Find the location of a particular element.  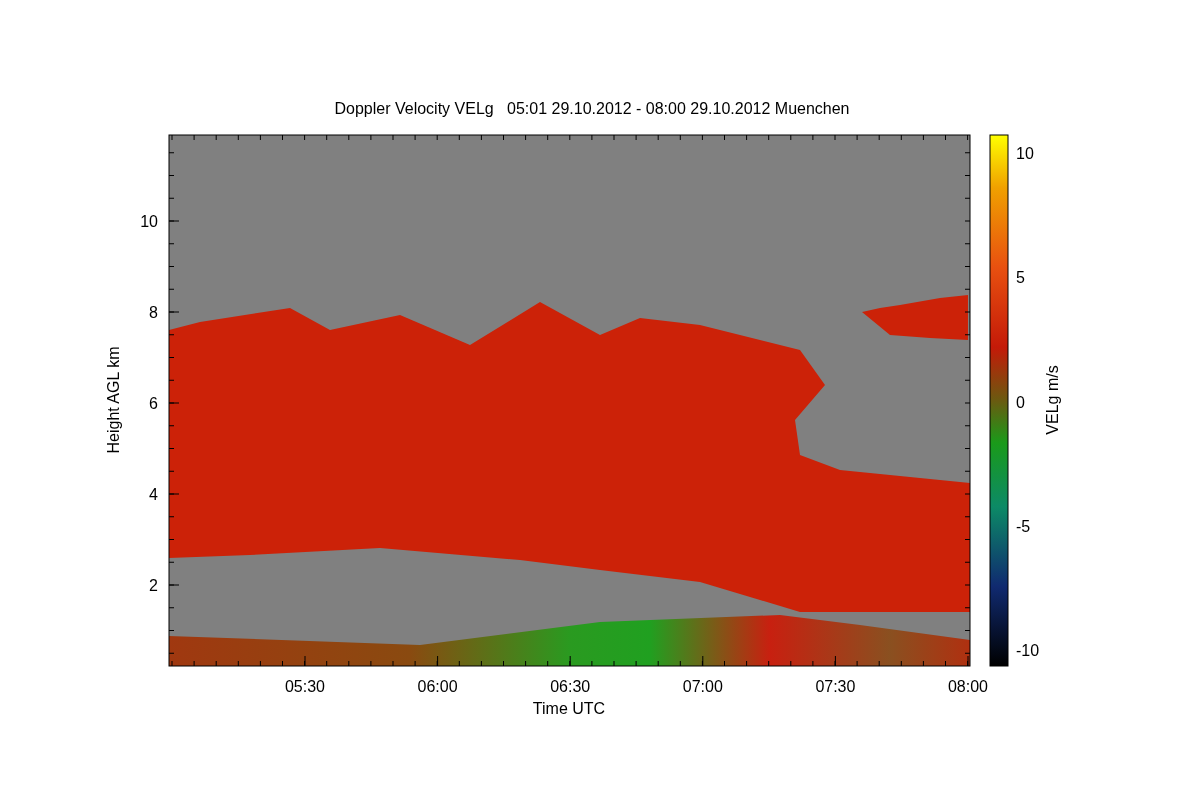

tick-label: 06:00 is located at coordinates (437, 686).